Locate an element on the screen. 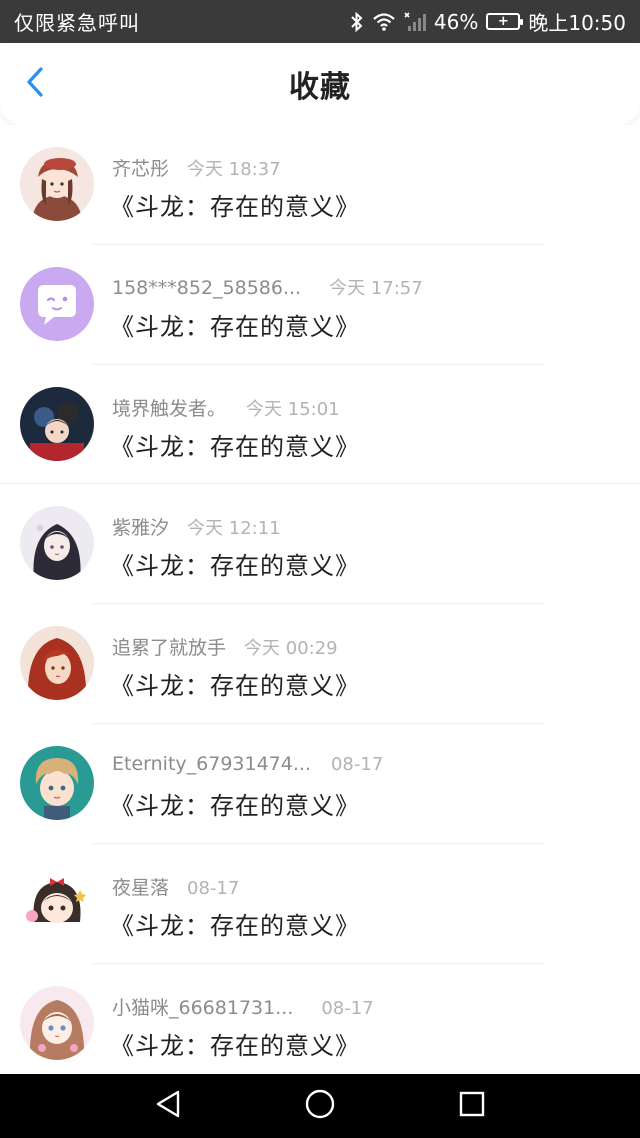  list-item: Eternity_67931474... 08-17 《斗龙：存在的意义》 is located at coordinates (320, 783).